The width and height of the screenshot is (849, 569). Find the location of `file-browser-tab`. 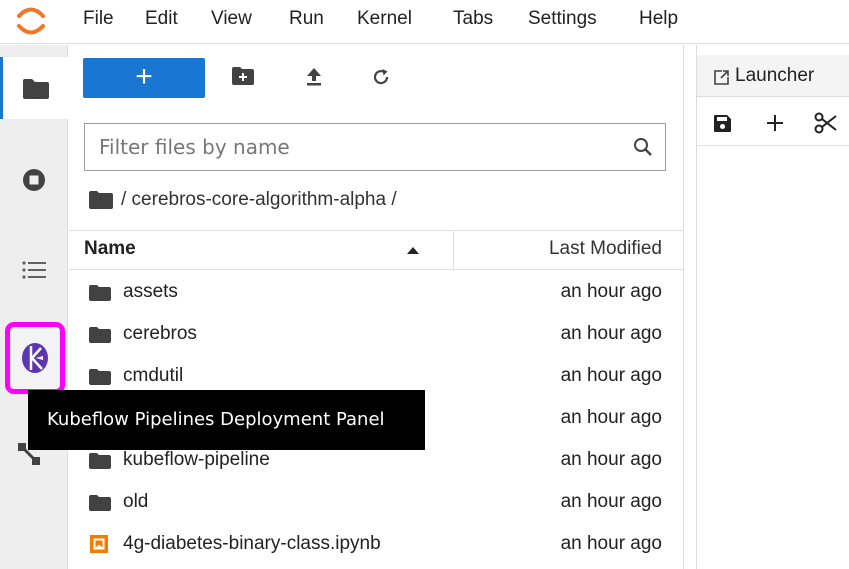

file-browser-tab is located at coordinates (34, 88).